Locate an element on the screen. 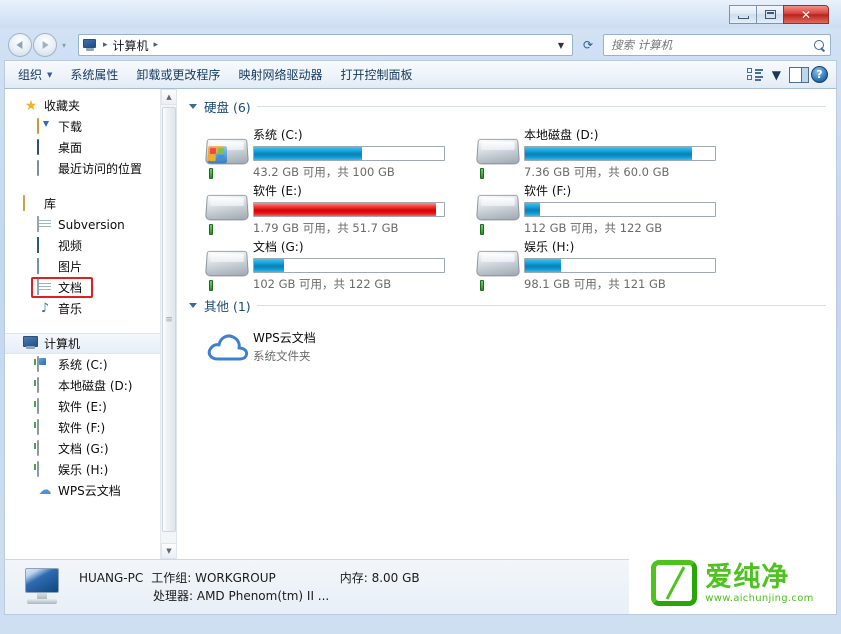 This screenshot has width=841, height=634. toolbar-item-uninstall-change-program: 卸载或更改程序 is located at coordinates (178, 74).